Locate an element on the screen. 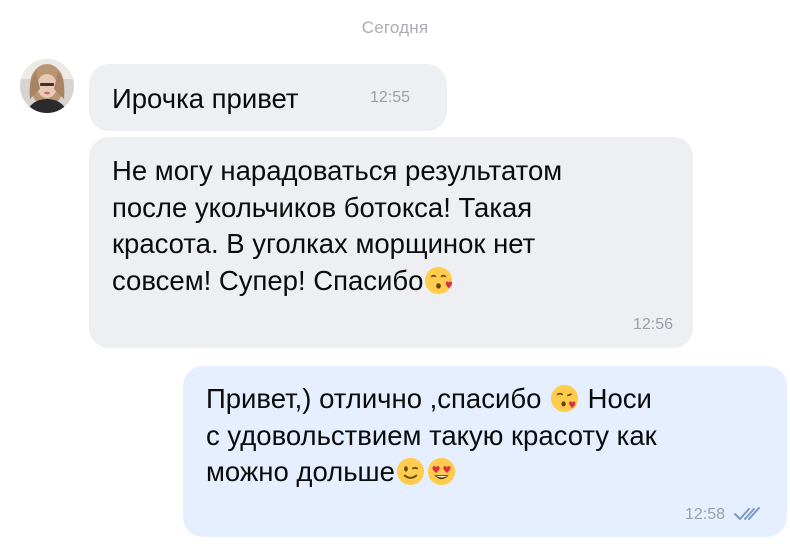 Image resolution: width=790 pixels, height=546 pixels. heart-eyes-emoji is located at coordinates (441, 471).